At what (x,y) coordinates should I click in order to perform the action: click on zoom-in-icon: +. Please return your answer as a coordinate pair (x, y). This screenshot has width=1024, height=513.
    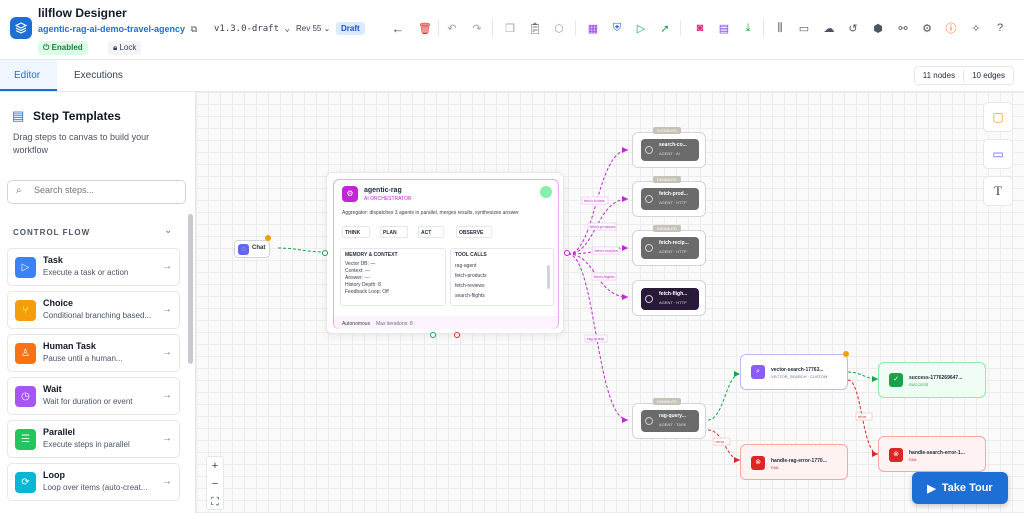
    Looking at the image, I should click on (215, 466).